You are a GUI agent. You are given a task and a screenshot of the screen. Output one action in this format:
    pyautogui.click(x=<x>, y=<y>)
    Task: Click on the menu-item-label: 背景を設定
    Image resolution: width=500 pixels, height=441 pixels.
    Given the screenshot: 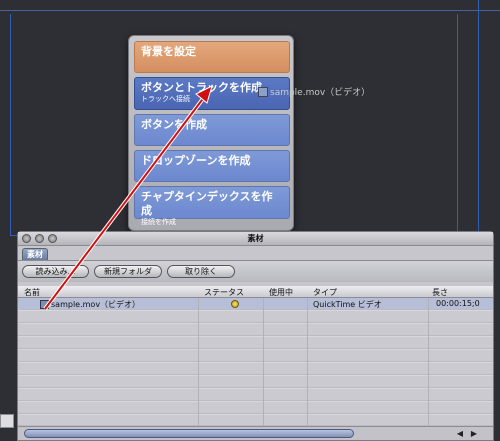 What is the action you would take?
    pyautogui.click(x=168, y=51)
    